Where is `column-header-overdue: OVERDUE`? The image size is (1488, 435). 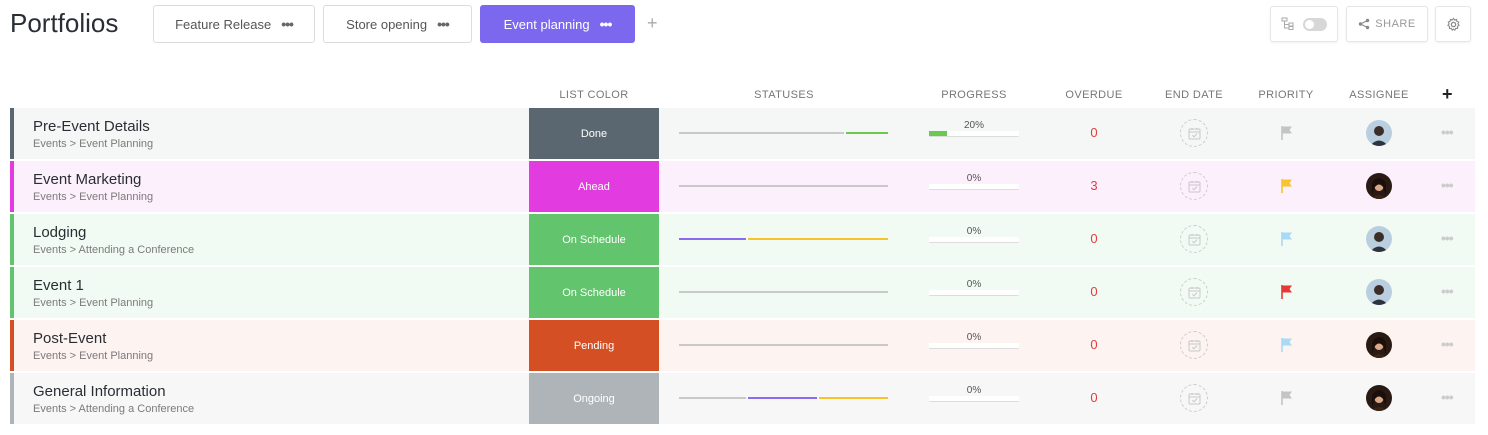
column-header-overdue: OVERDUE is located at coordinates (1094, 95).